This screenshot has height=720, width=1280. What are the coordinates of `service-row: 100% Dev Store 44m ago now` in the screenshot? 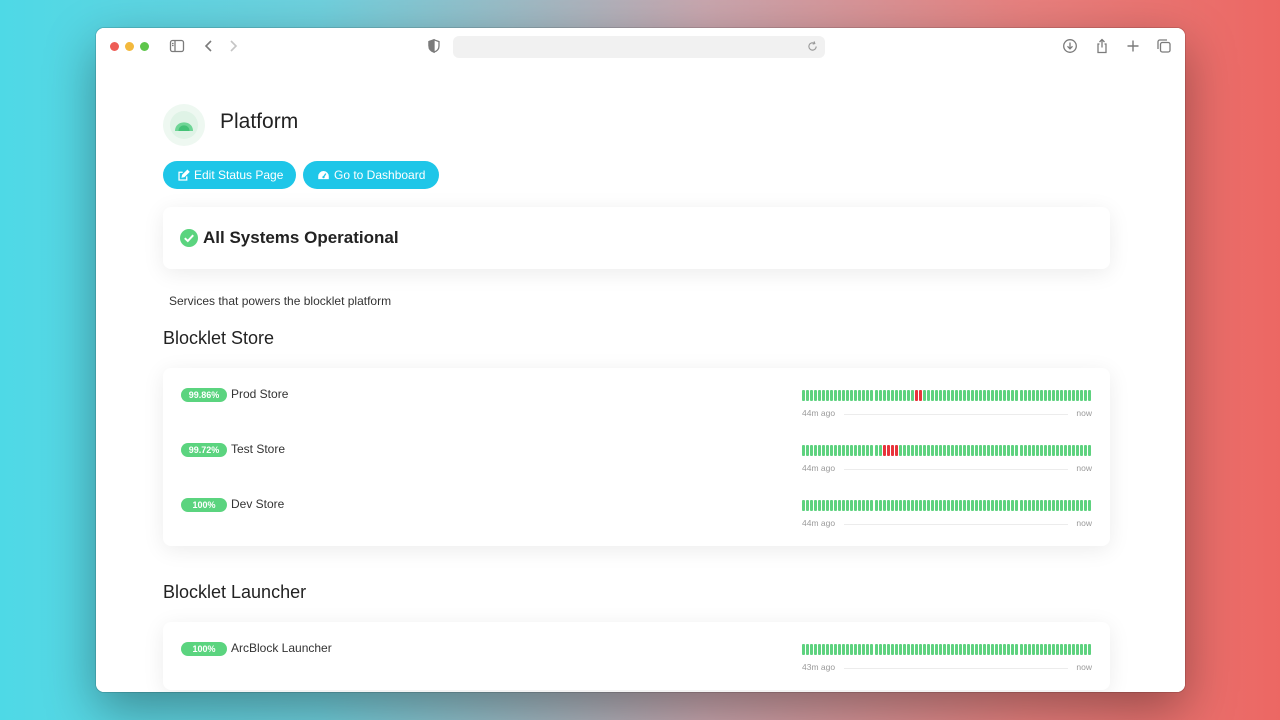 It's located at (636, 504).